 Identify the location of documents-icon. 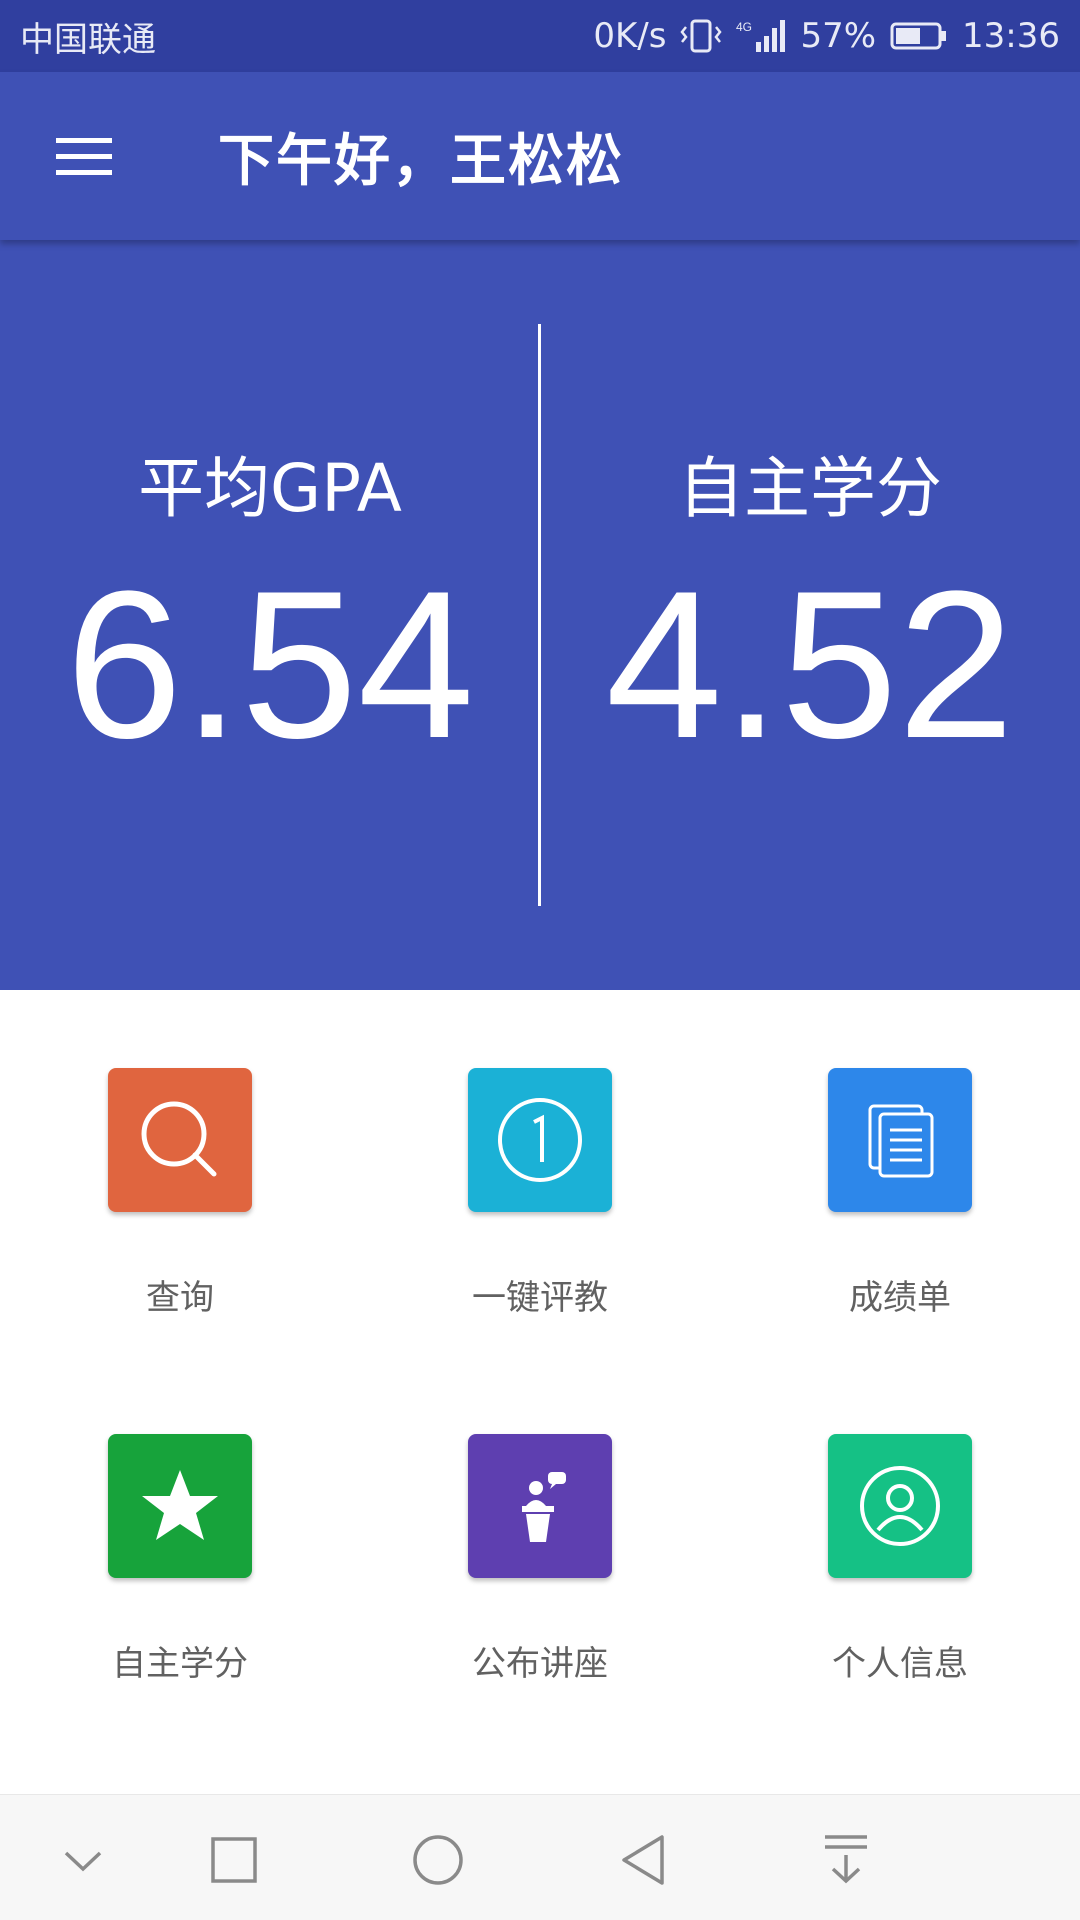
(900, 1140).